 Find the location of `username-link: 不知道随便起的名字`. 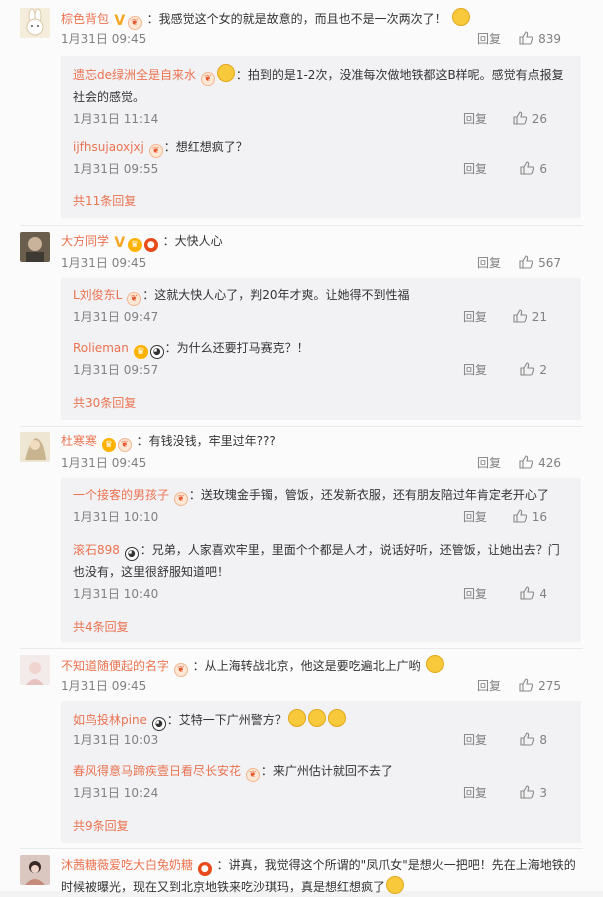

username-link: 不知道随便起的名字 is located at coordinates (115, 666).